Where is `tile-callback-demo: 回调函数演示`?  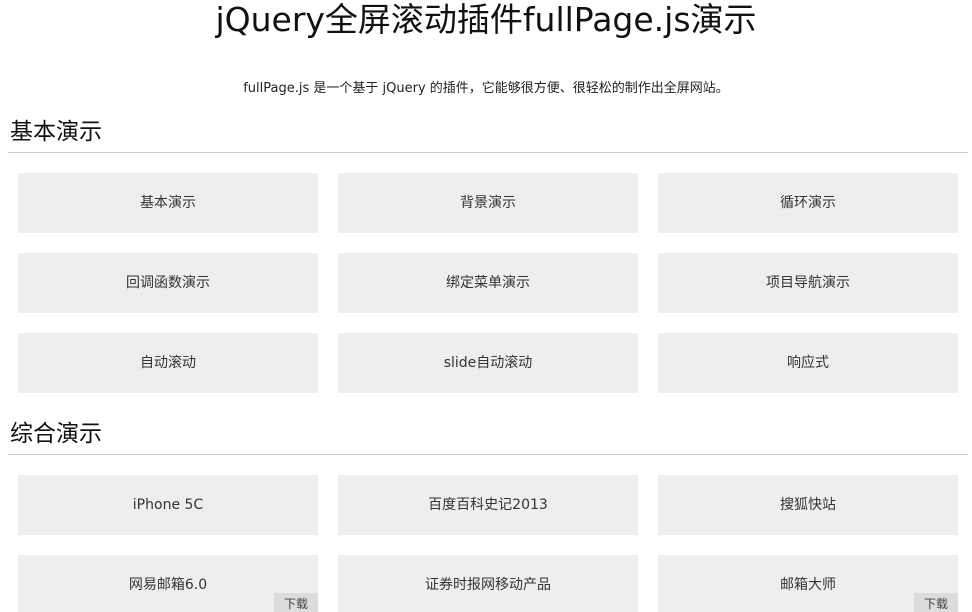 tile-callback-demo: 回调函数演示 is located at coordinates (168, 283).